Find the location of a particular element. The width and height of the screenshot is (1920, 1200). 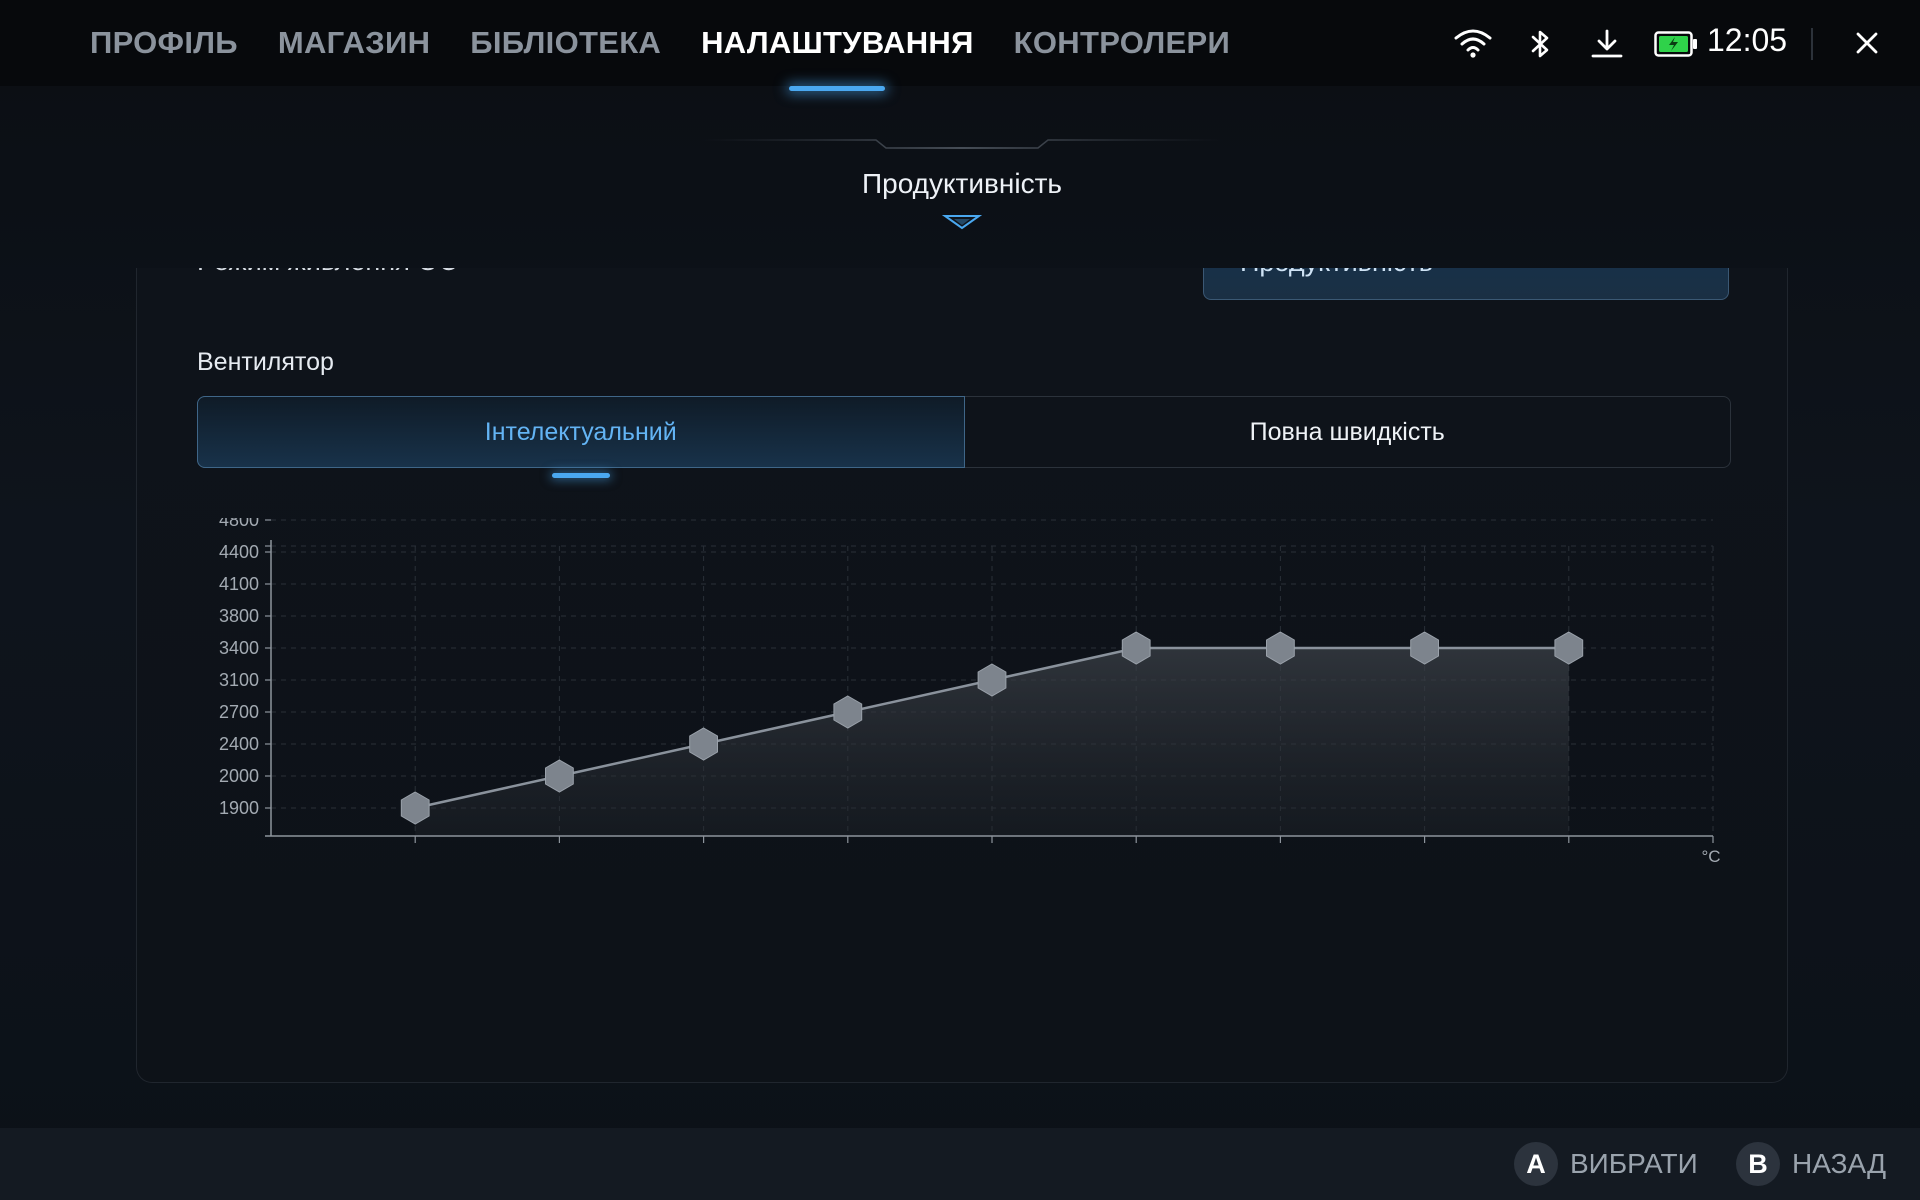

fan-mode-label: Інтелектуальний is located at coordinates (580, 431).